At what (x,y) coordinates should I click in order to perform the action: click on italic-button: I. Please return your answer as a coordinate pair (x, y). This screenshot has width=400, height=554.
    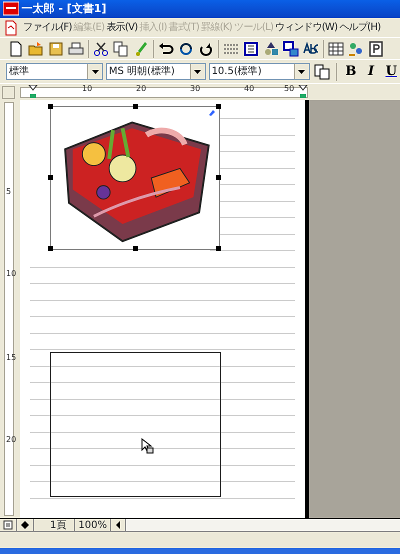
    Looking at the image, I should click on (371, 71).